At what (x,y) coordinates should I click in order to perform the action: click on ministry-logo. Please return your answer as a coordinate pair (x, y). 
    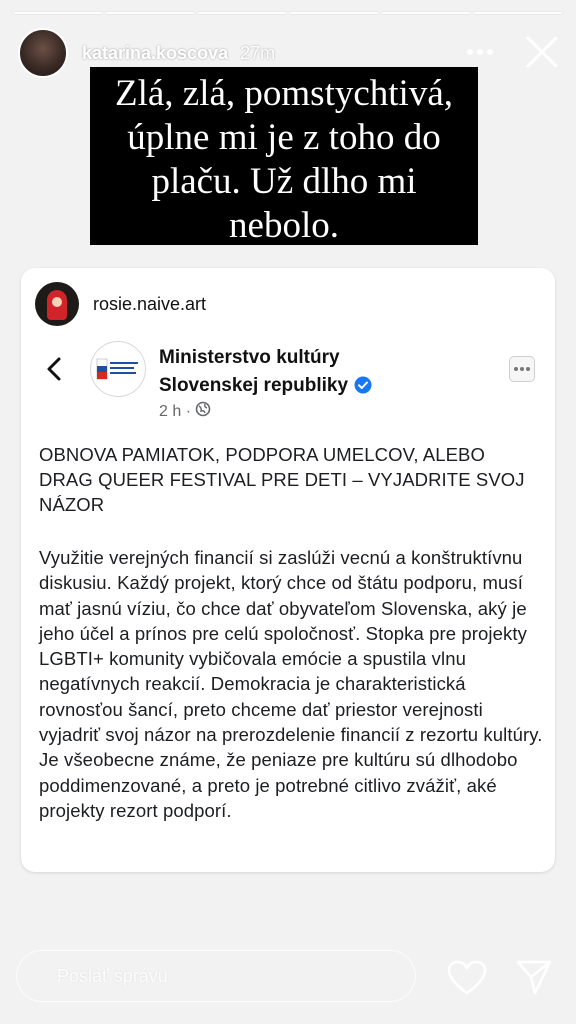
    Looking at the image, I should click on (118, 369).